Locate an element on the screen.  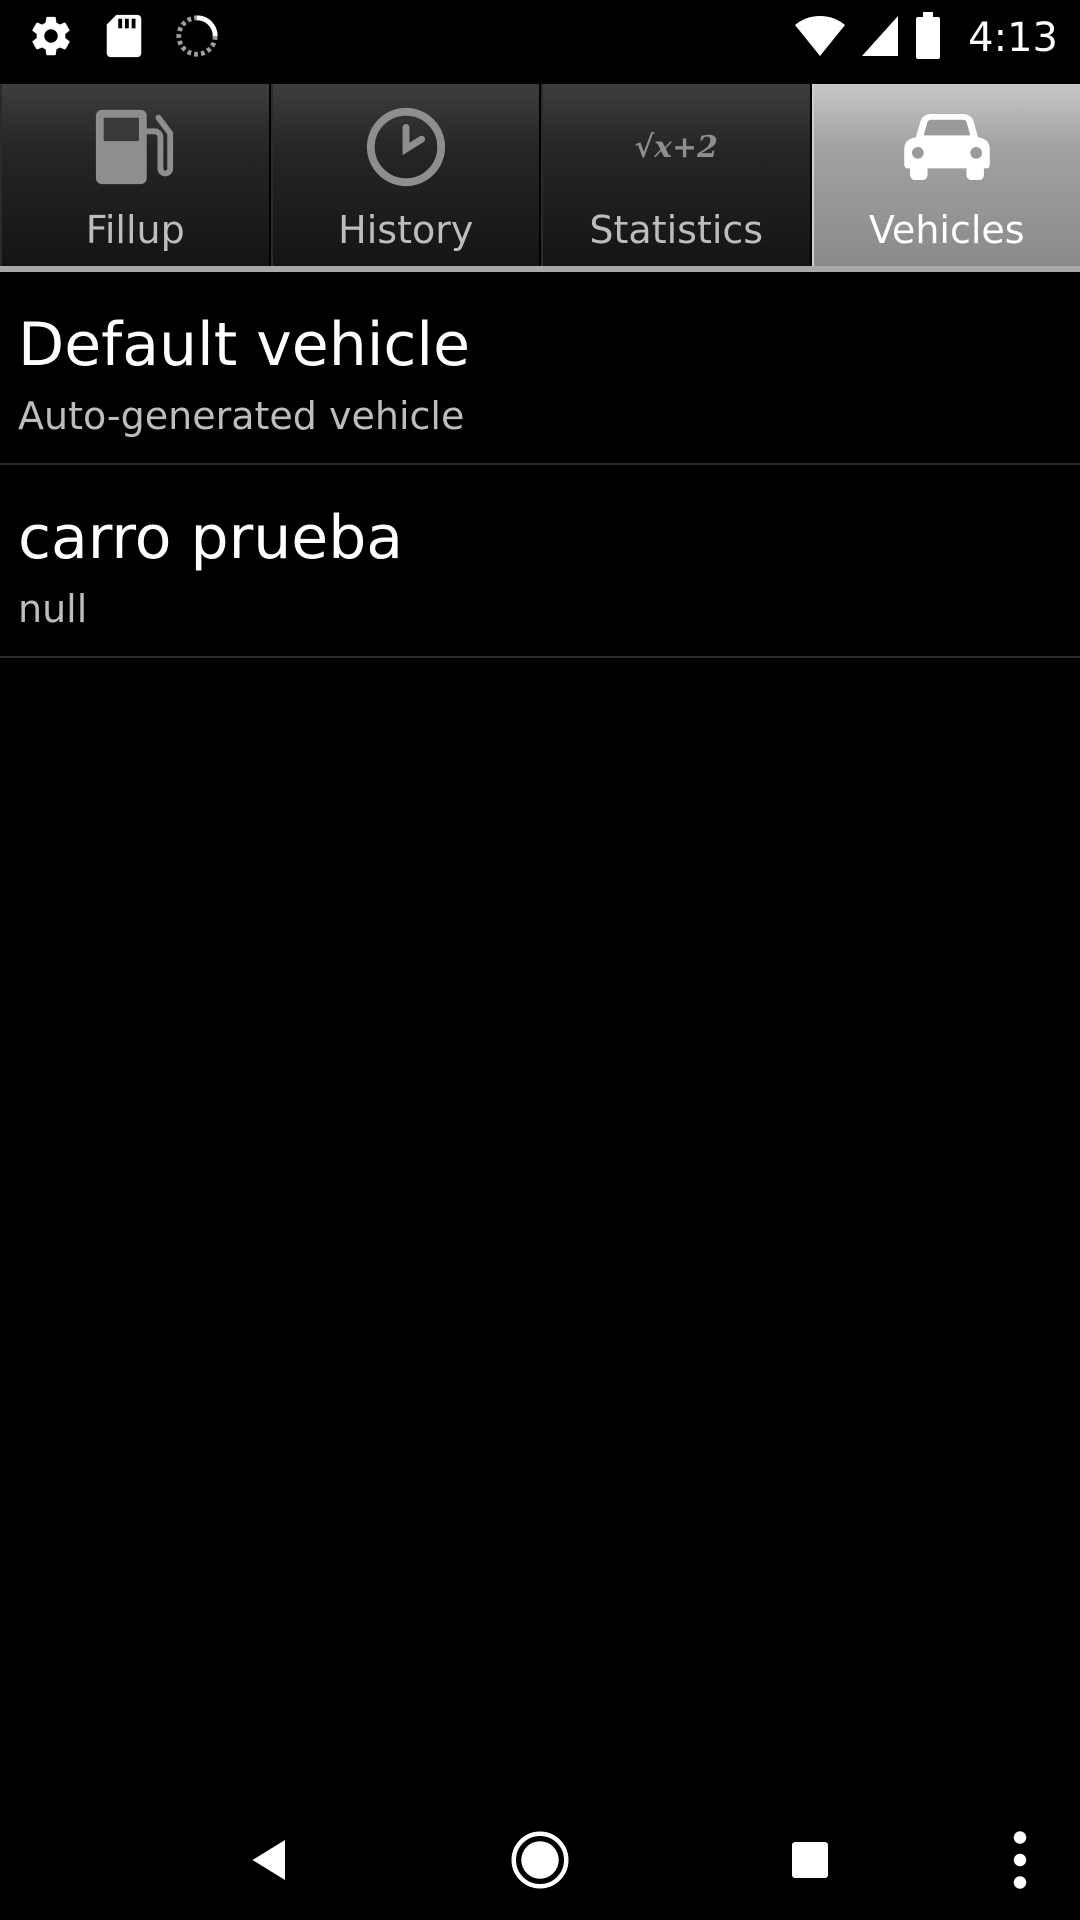
car-icon is located at coordinates (947, 147).